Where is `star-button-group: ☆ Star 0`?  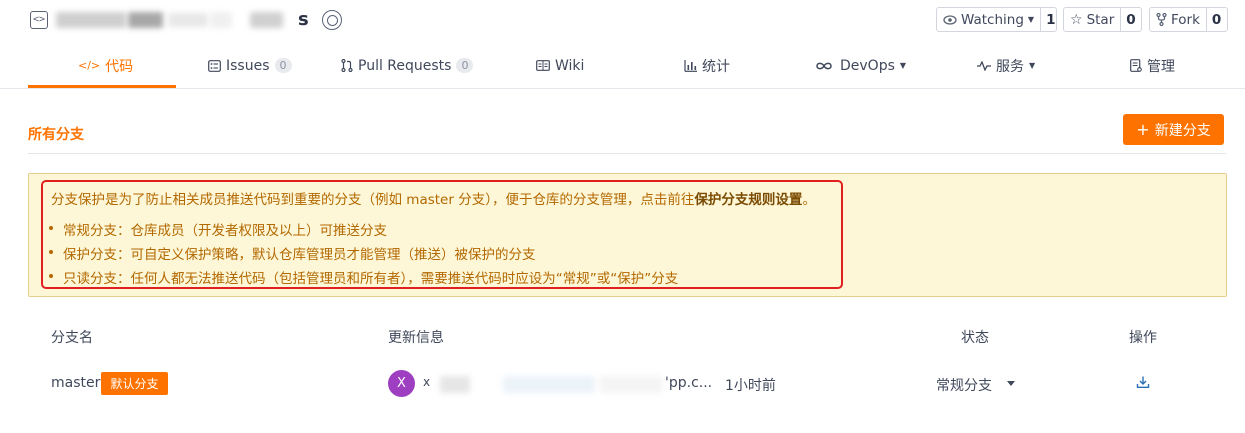 star-button-group: ☆ Star 0 is located at coordinates (1102, 19).